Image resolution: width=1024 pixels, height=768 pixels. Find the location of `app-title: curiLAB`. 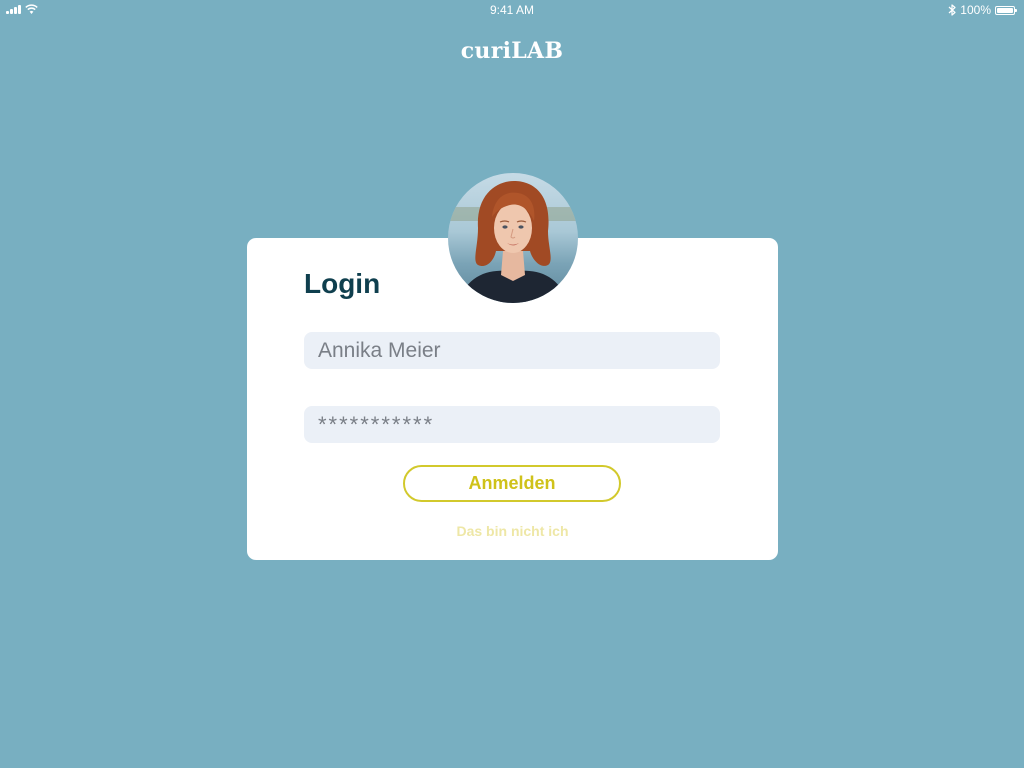

app-title: curiLAB is located at coordinates (512, 51).